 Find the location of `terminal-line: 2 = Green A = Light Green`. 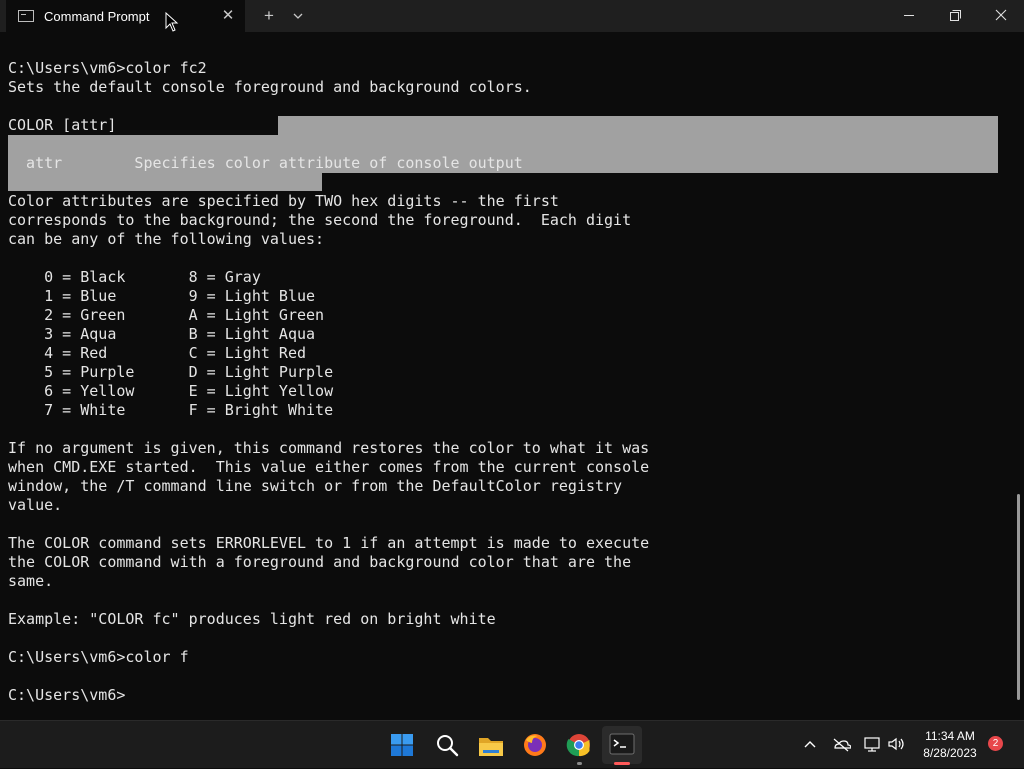

terminal-line: 2 = Green A = Light Green is located at coordinates (166, 315).